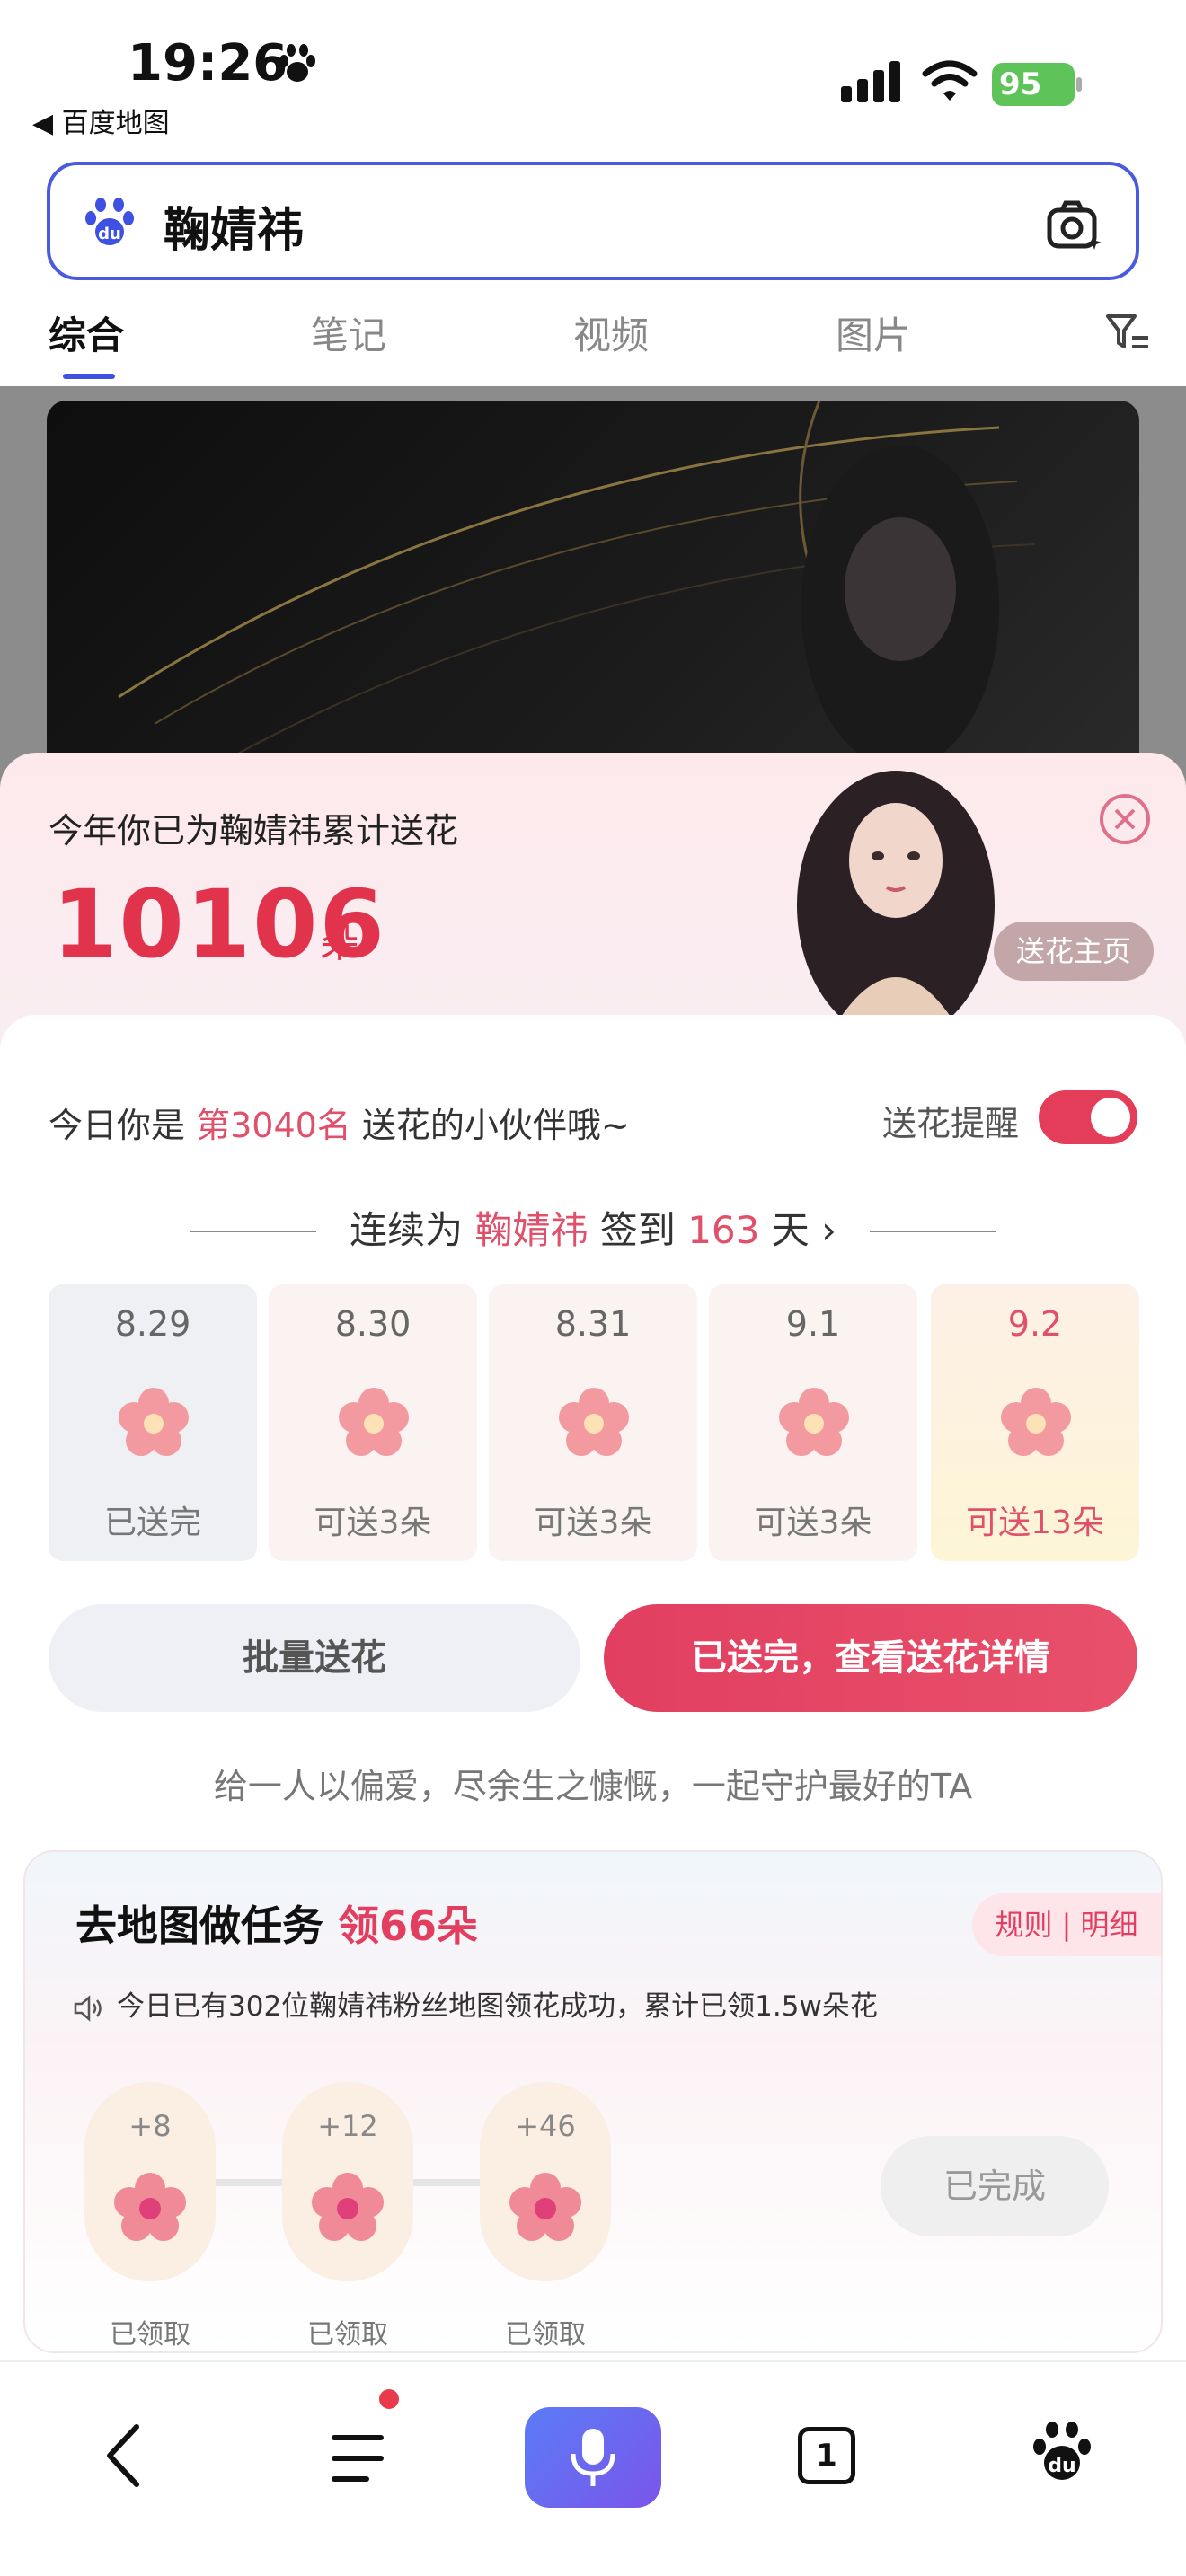  I want to click on day-status: 已送完, so click(152, 1522).